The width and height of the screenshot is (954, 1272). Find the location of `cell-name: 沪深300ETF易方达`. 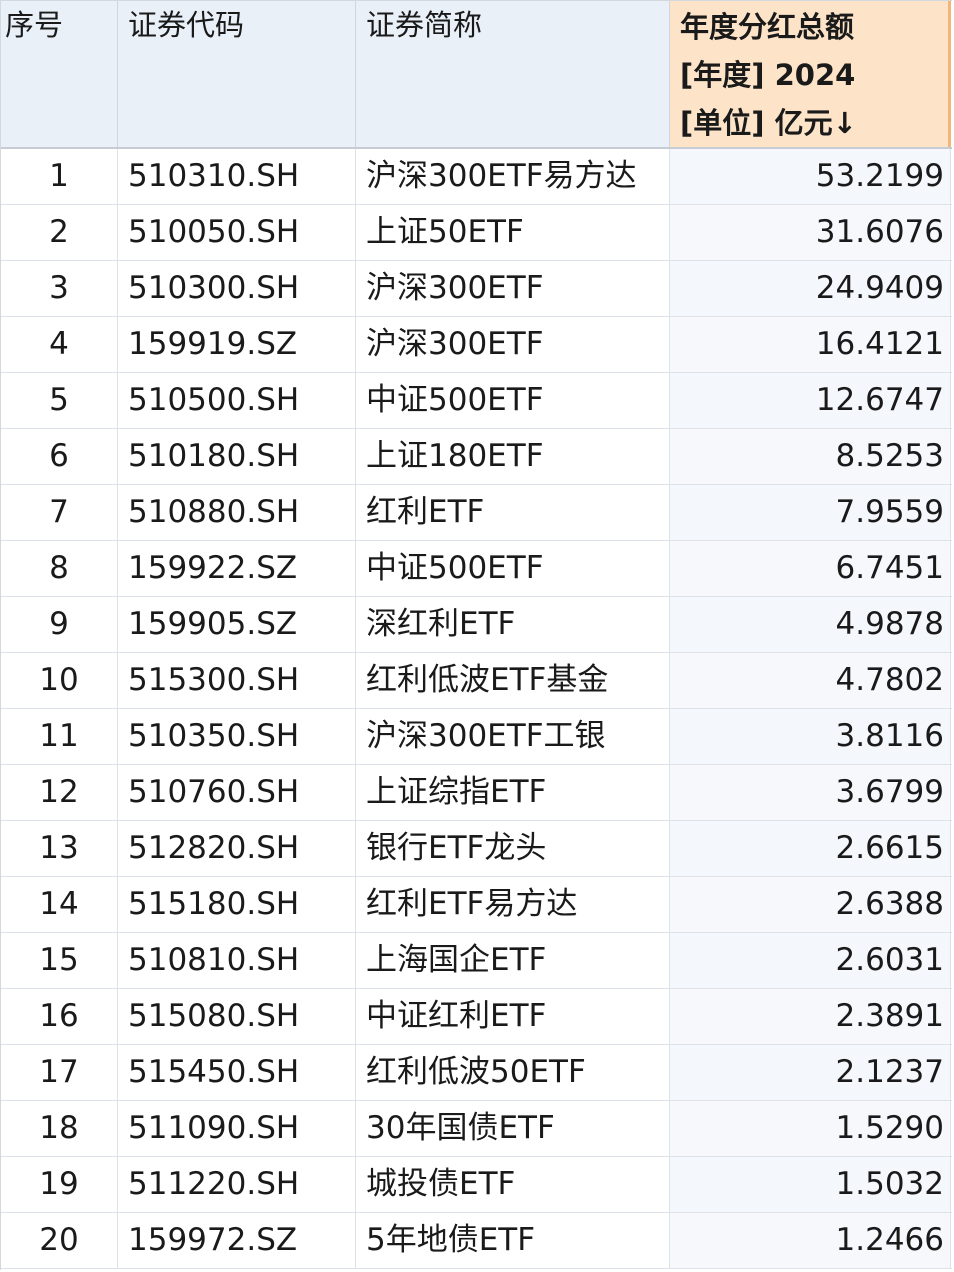

cell-name: 沪深300ETF易方达 is located at coordinates (513, 176).